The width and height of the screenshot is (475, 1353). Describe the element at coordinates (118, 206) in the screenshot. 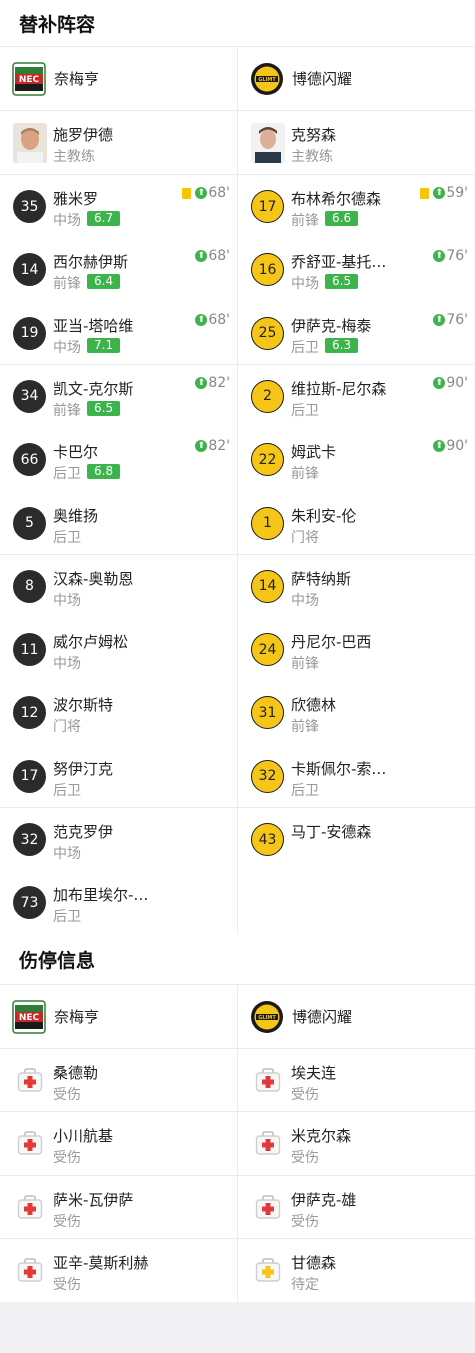

I see `player-row: 35 雅米罗 中场 6.7 ⬆ 68'` at that location.